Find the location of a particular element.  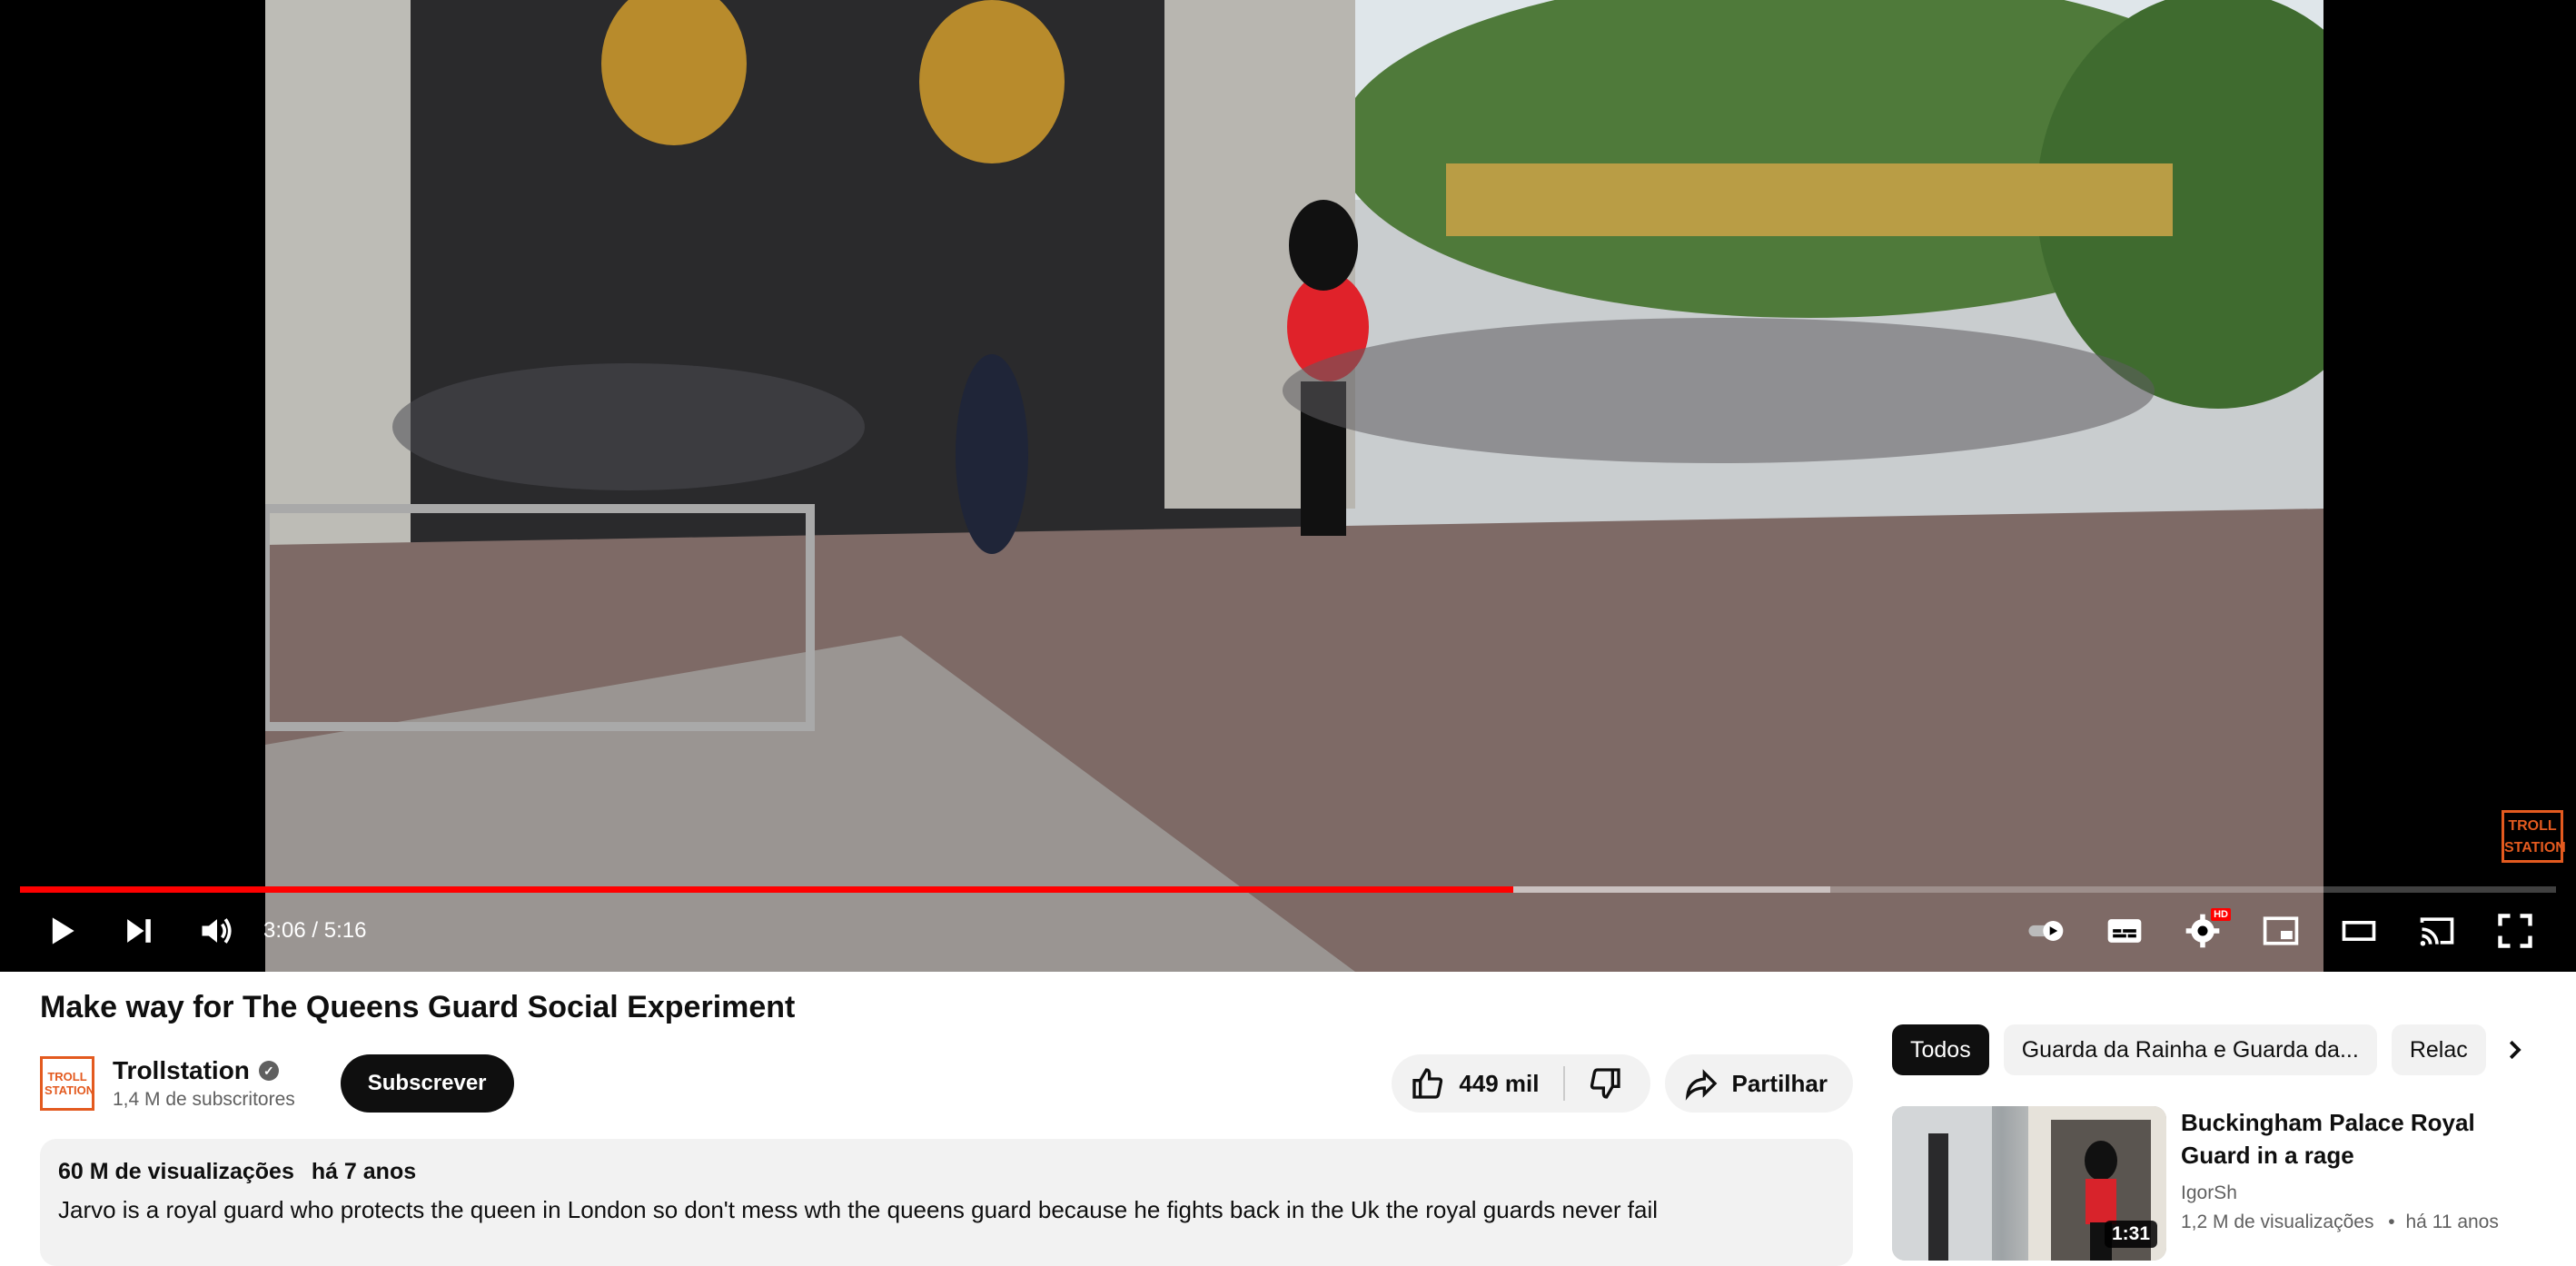

channel-watermark: TROLL STATION is located at coordinates (2534, 837).